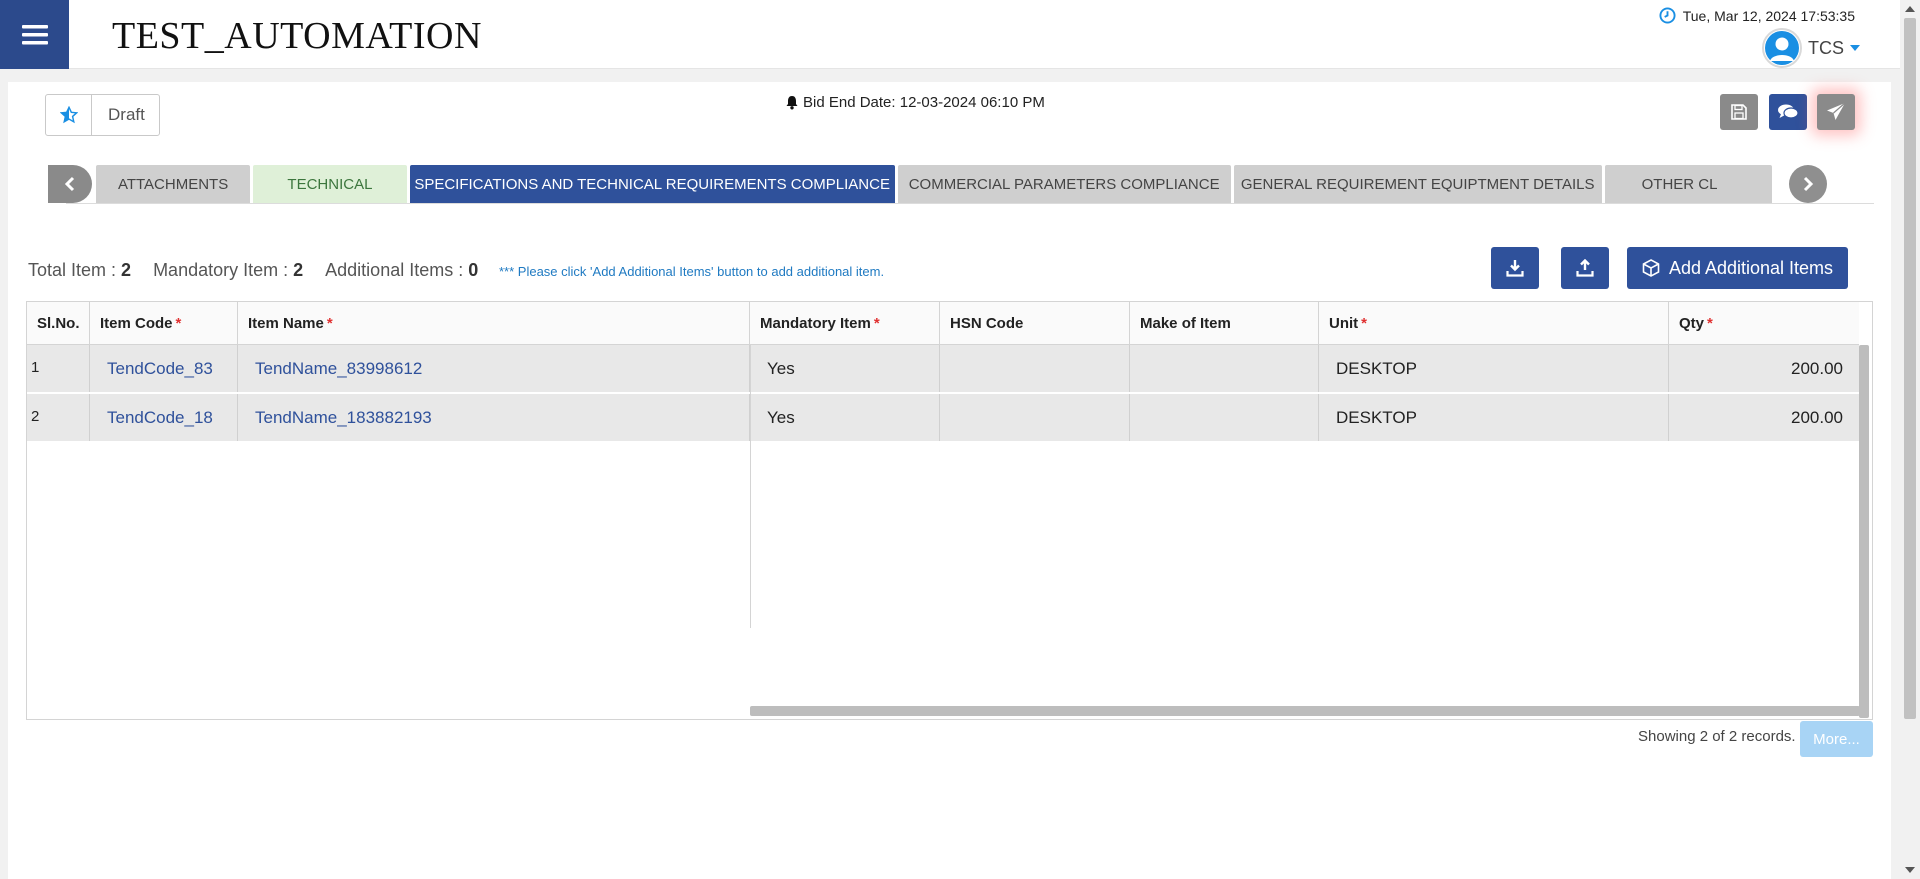 The width and height of the screenshot is (1920, 879). What do you see at coordinates (1910, 870) in the screenshot?
I see `scroll-down-arrow-icon` at bounding box center [1910, 870].